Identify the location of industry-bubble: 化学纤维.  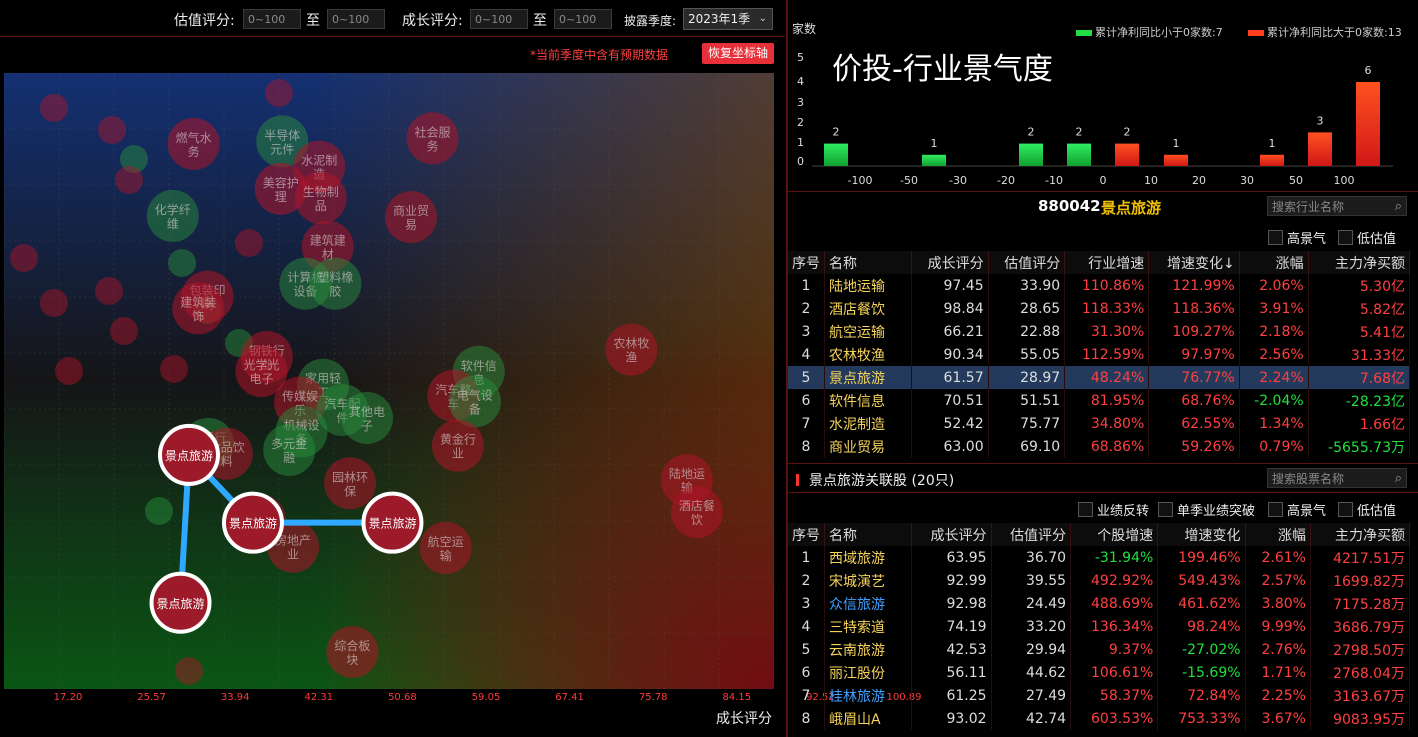
(172, 215).